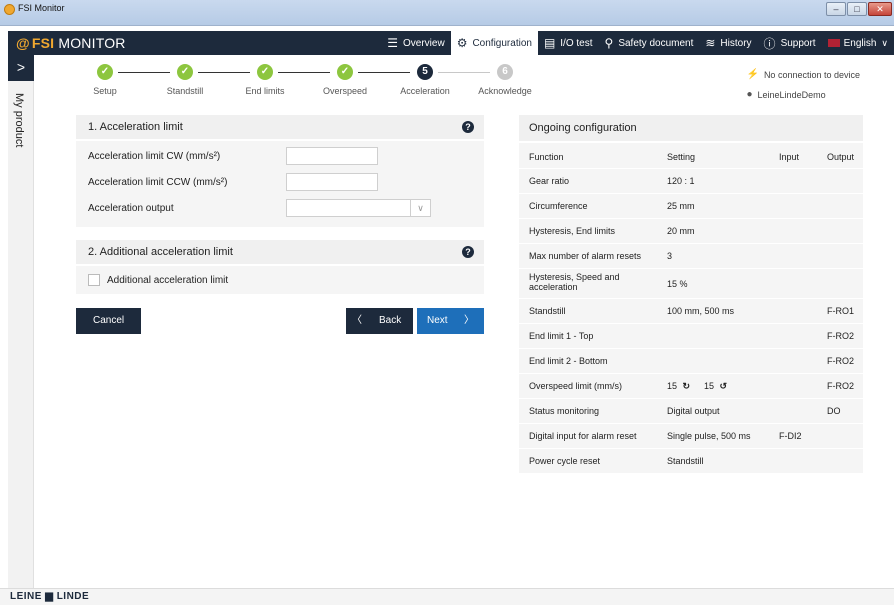 This screenshot has width=894, height=605. Describe the element at coordinates (769, 43) in the screenshot. I see `help-circle-icon: ⓘ` at that location.